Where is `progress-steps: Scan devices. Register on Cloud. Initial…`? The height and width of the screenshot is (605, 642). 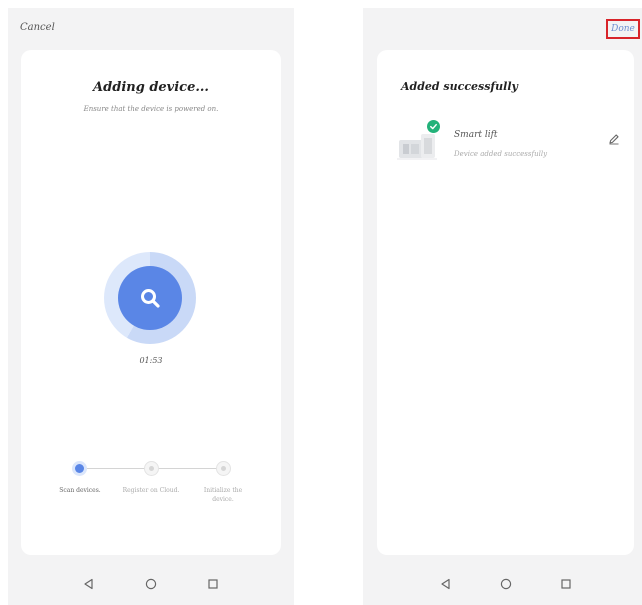
progress-steps: Scan devices. Register on Cloud. Initial… is located at coordinates (151, 488).